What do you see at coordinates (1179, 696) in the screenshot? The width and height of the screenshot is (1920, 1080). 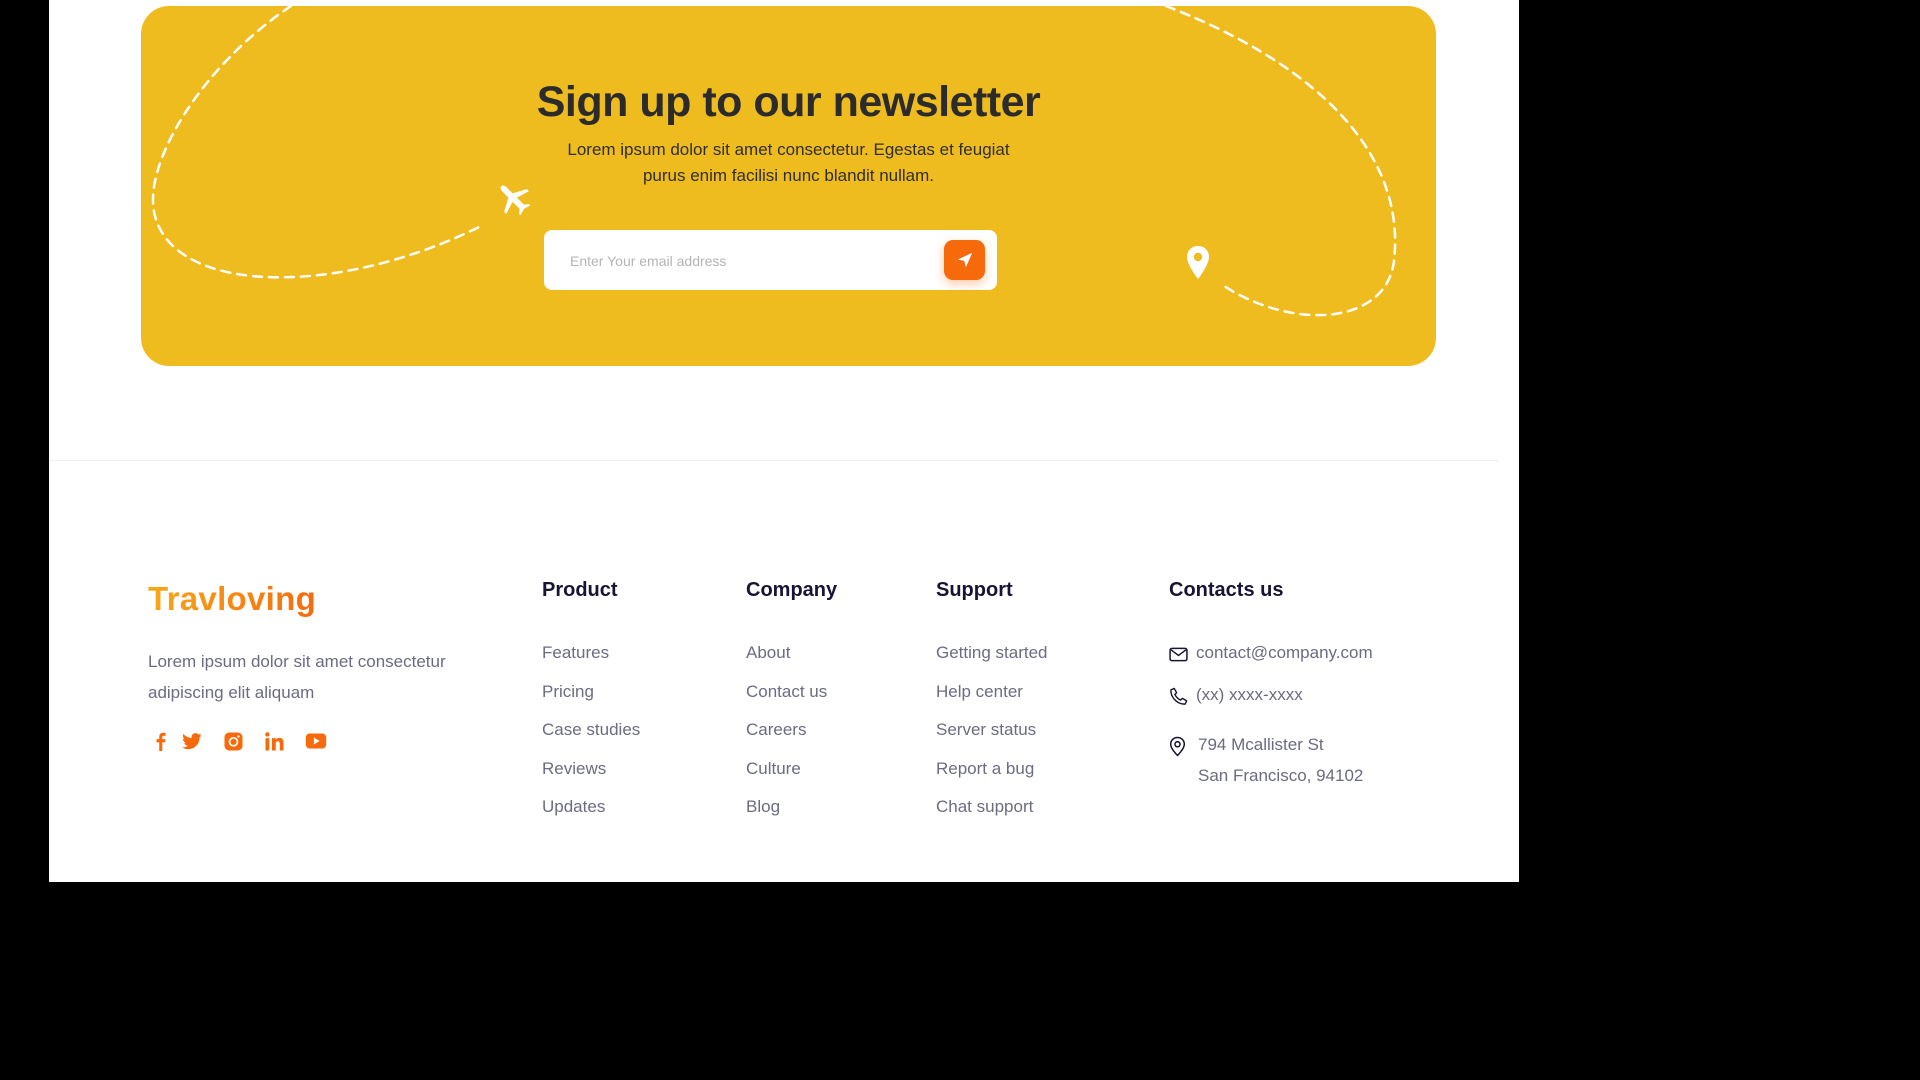 I see `phone-icon` at bounding box center [1179, 696].